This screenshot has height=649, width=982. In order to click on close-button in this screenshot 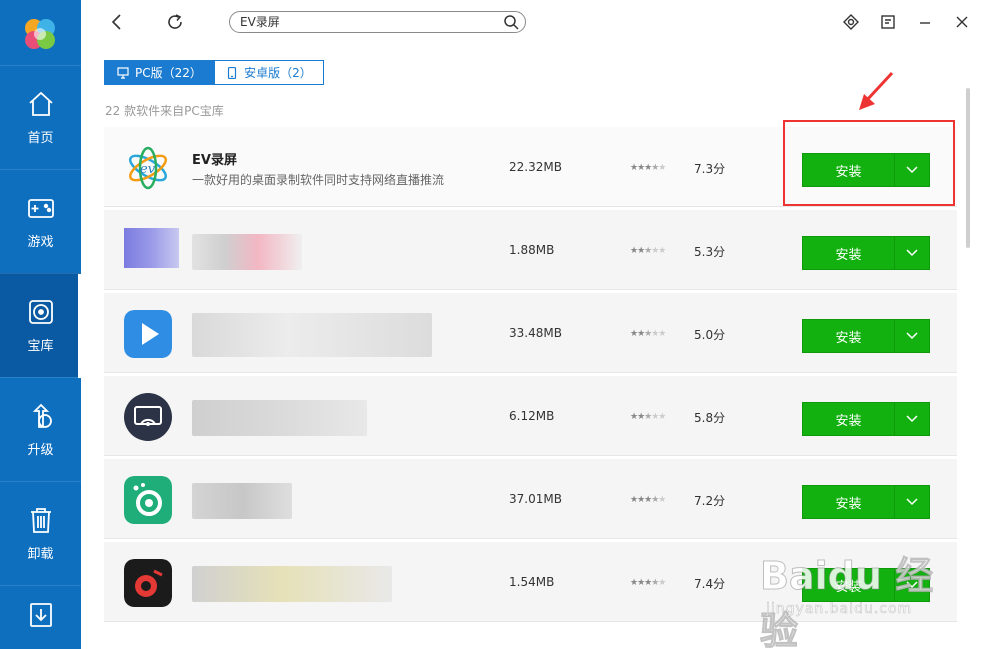, I will do `click(962, 22)`.